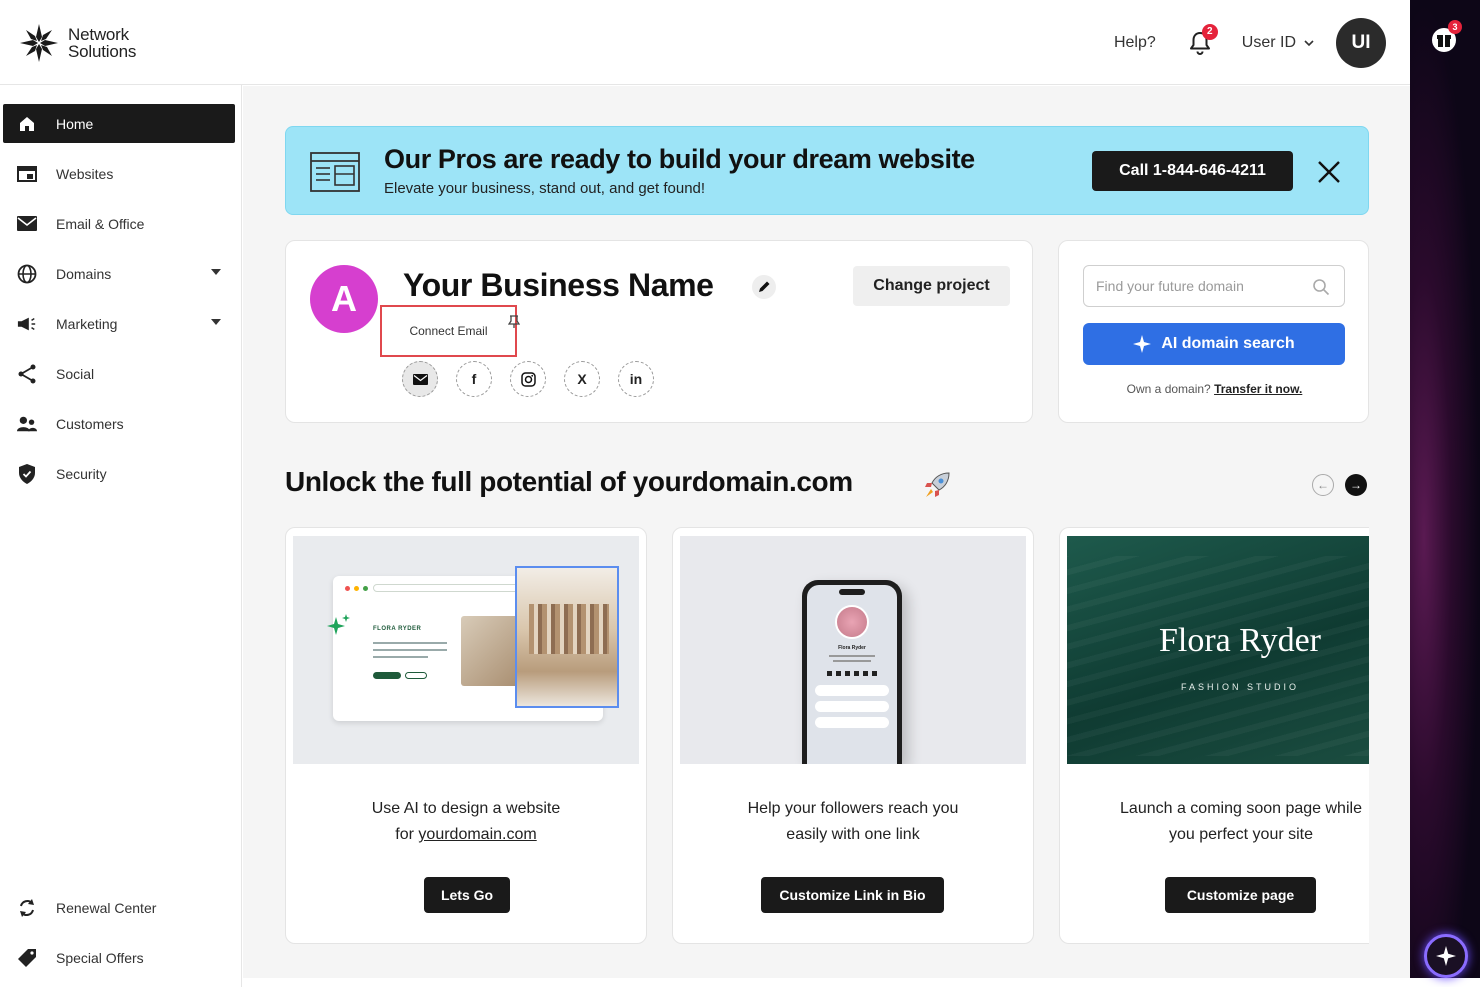 This screenshot has width=1480, height=987. I want to click on brand-line-2: Solutions, so click(102, 51).